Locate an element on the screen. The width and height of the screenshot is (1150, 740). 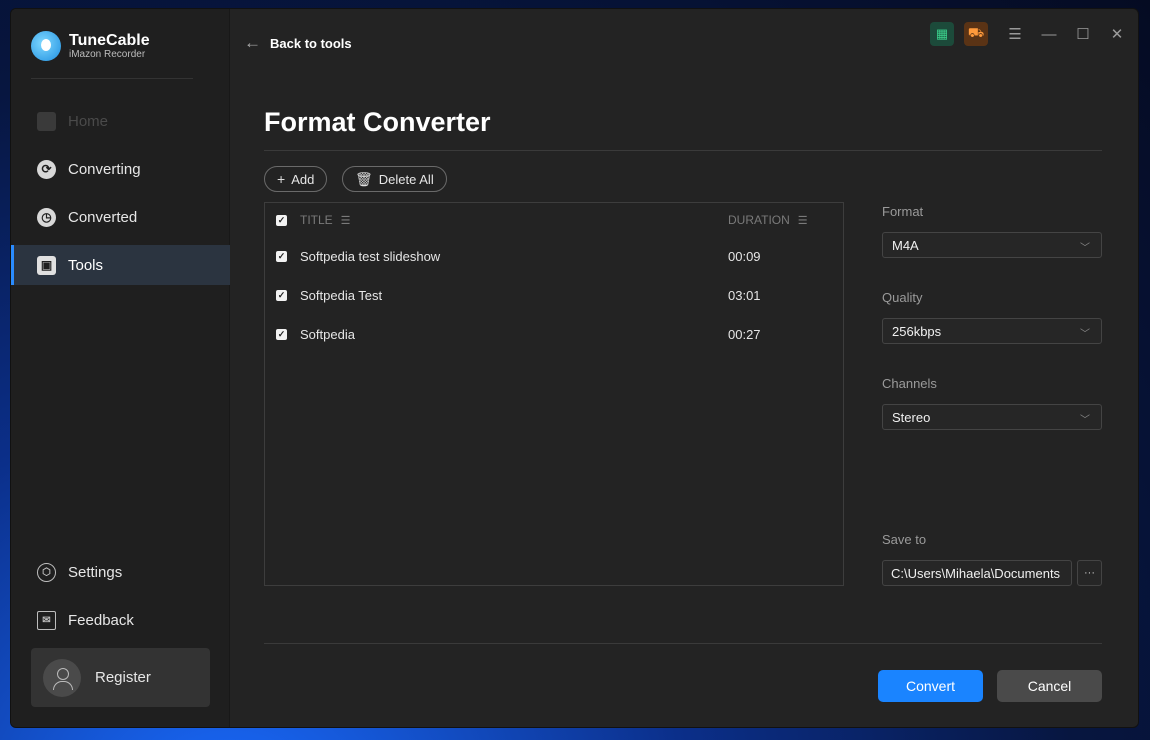
row-title: Softpedia is located at coordinates (327, 334).